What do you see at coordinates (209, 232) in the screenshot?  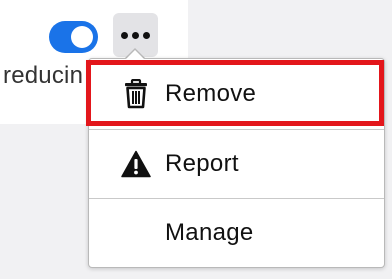 I see `menu-item-label: Manage` at bounding box center [209, 232].